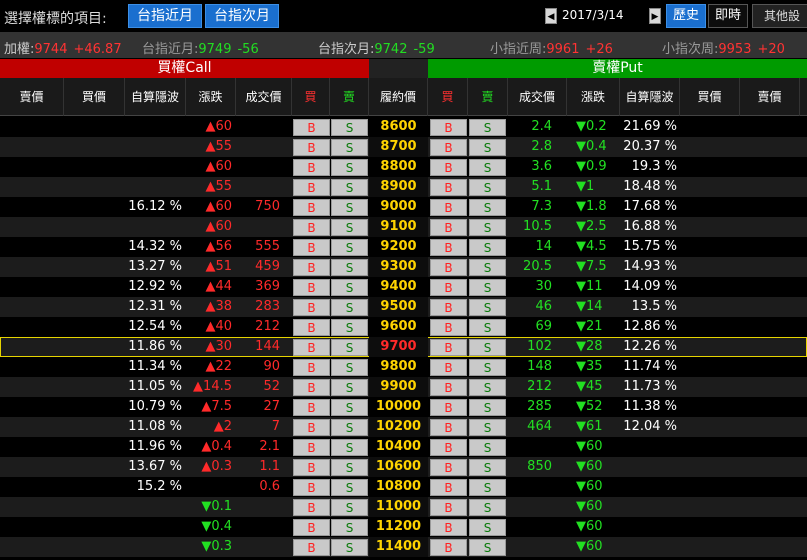 The height and width of the screenshot is (560, 807). Describe the element at coordinates (165, 16) in the screenshot. I see `tab-near-month: 台指近月` at that location.